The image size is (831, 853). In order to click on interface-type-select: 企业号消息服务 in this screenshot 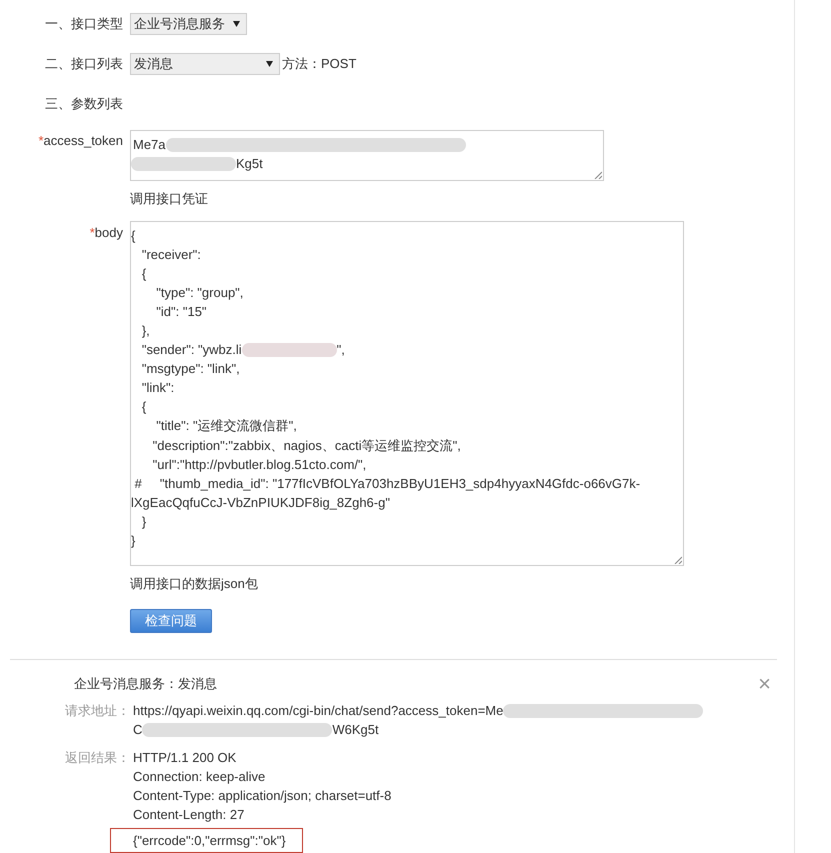, I will do `click(188, 24)`.